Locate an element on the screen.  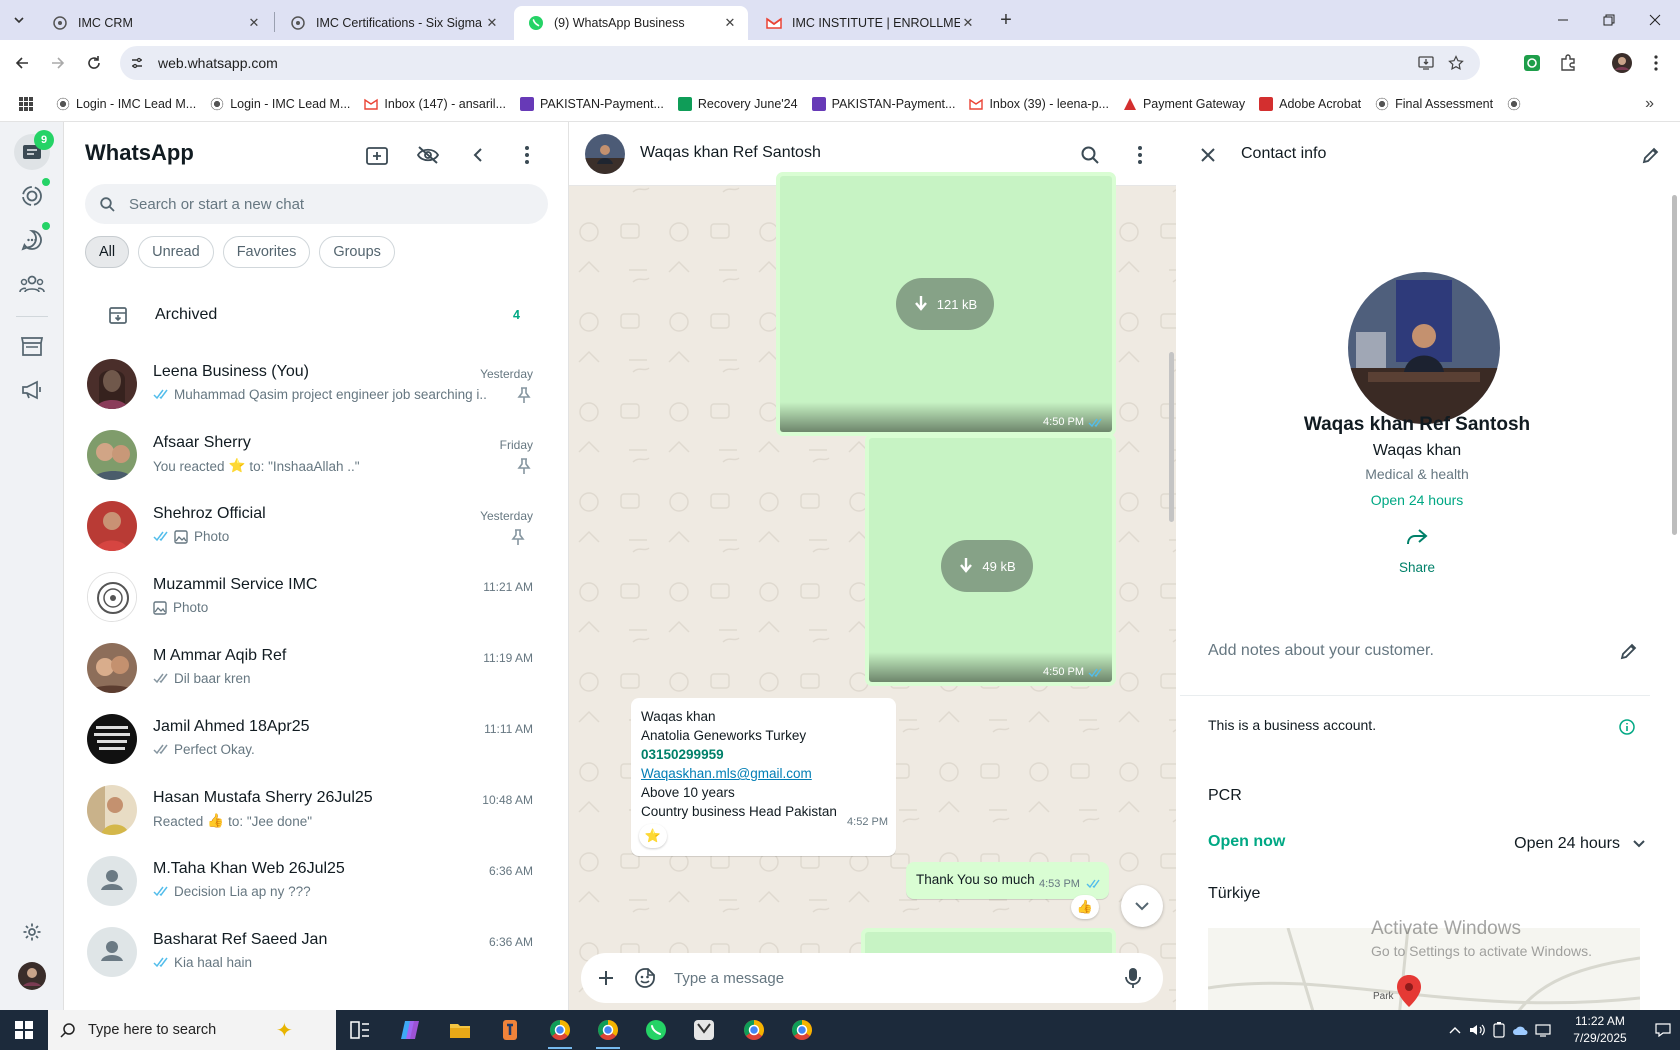
download-button: 121 kB is located at coordinates (945, 304).